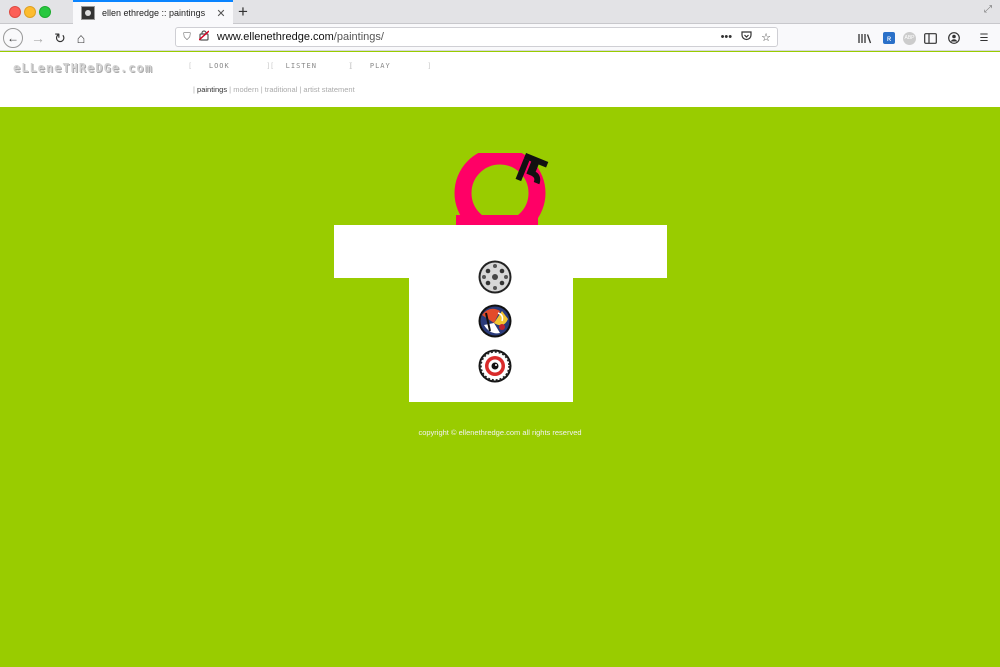 This screenshot has width=1000, height=667. I want to click on back-icon: ←, so click(13, 38).